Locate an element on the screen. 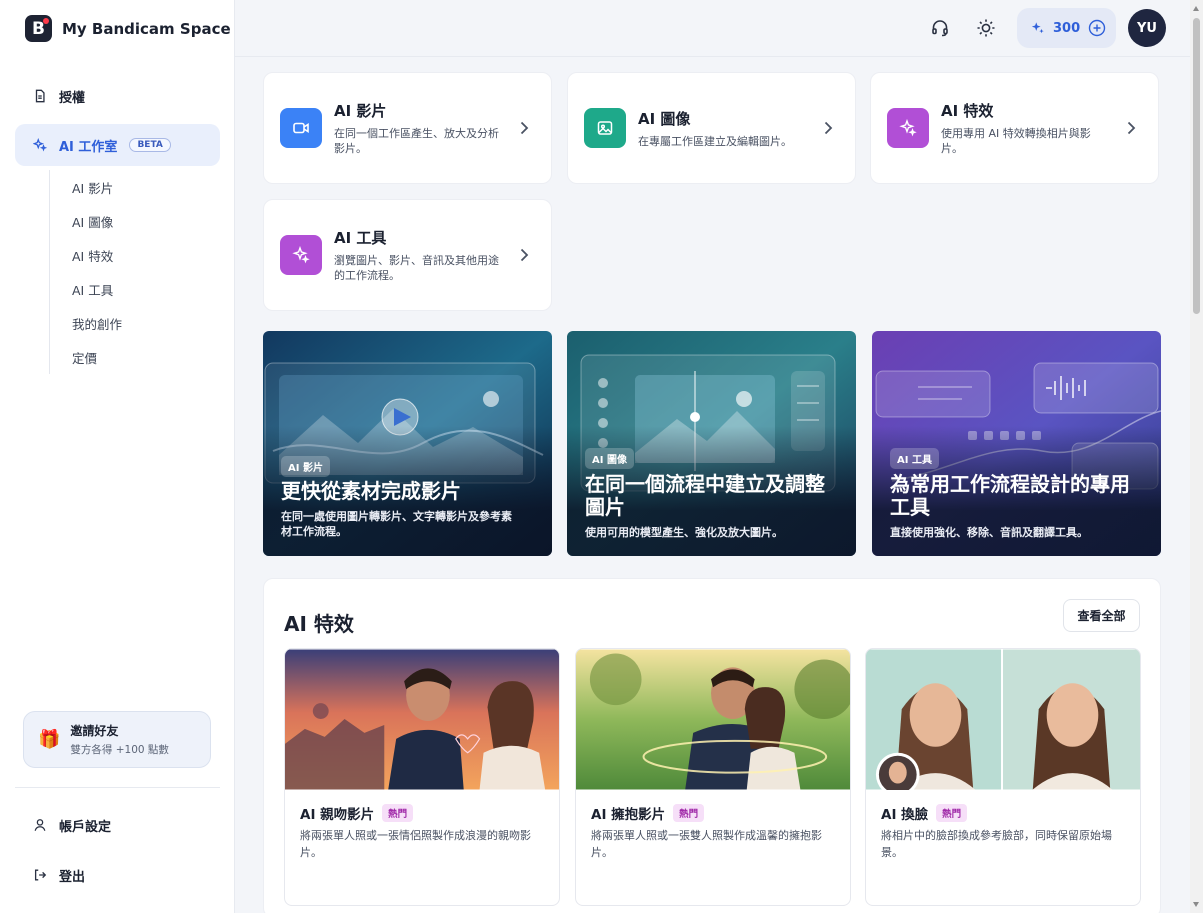 The image size is (1203, 913). tool-description: 在同一個工作區產生、放大及分析影片。 is located at coordinates (416, 141).